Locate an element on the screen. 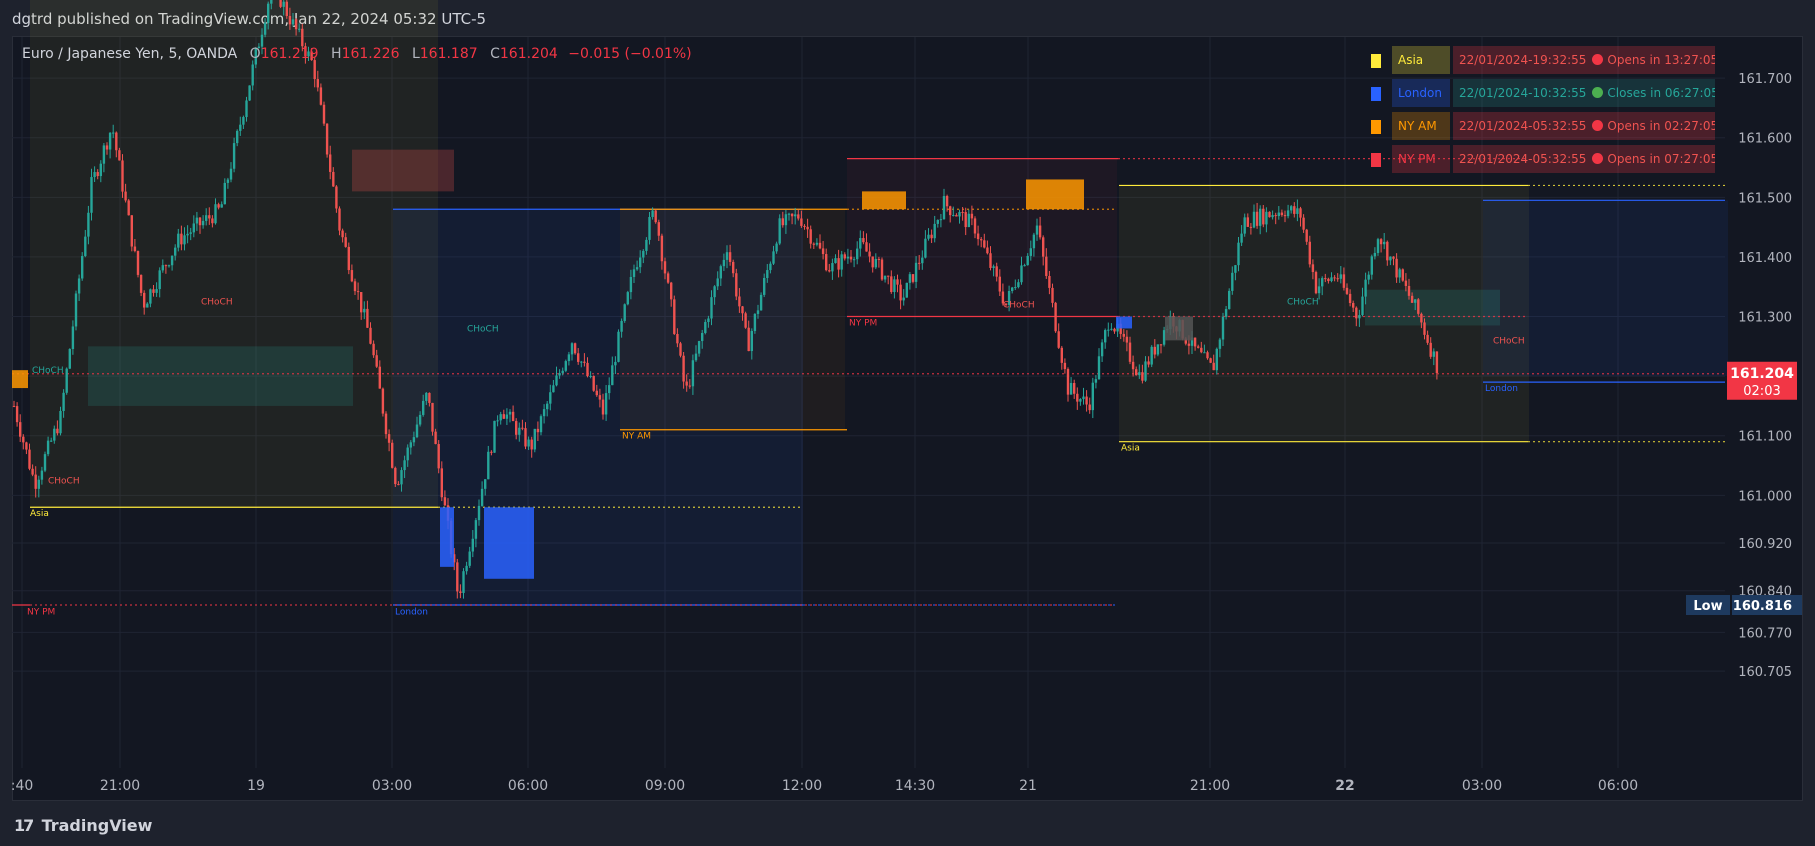 The image size is (1815, 846). session-time: 22/01/2024-05:32:55 is located at coordinates (1523, 159).